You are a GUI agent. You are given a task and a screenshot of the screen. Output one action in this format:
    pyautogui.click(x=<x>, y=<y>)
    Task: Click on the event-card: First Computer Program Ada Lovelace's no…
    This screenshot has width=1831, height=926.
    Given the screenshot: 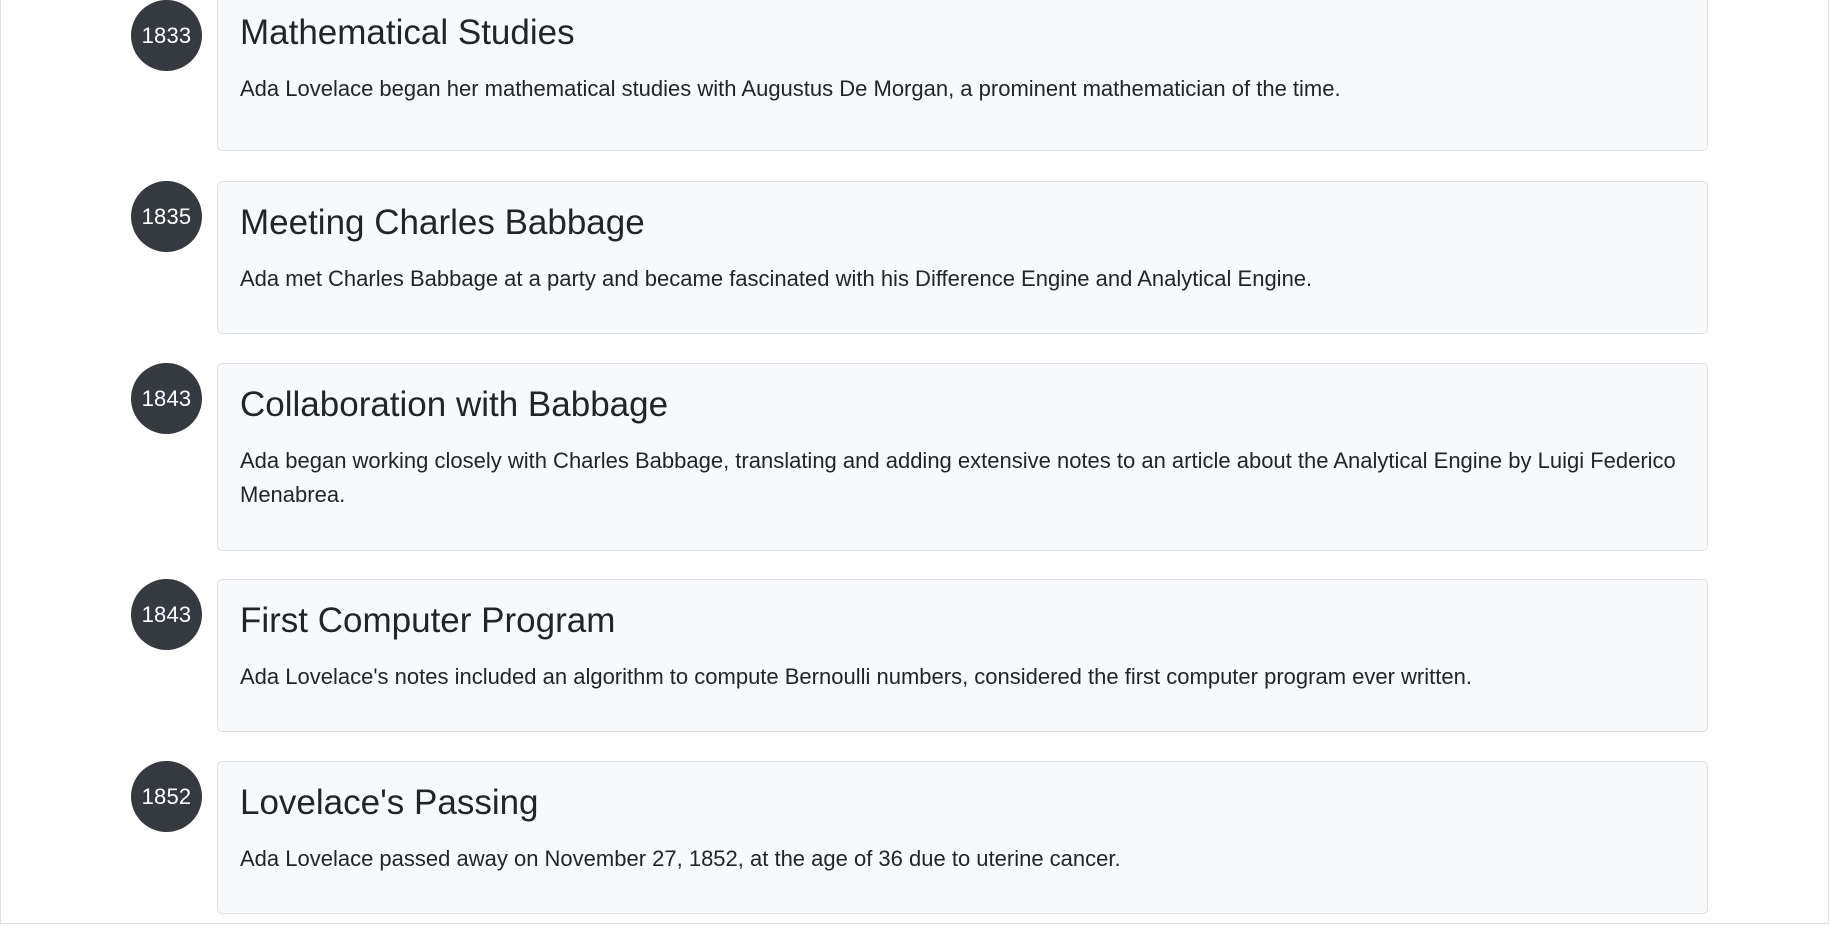 What is the action you would take?
    pyautogui.click(x=962, y=655)
    